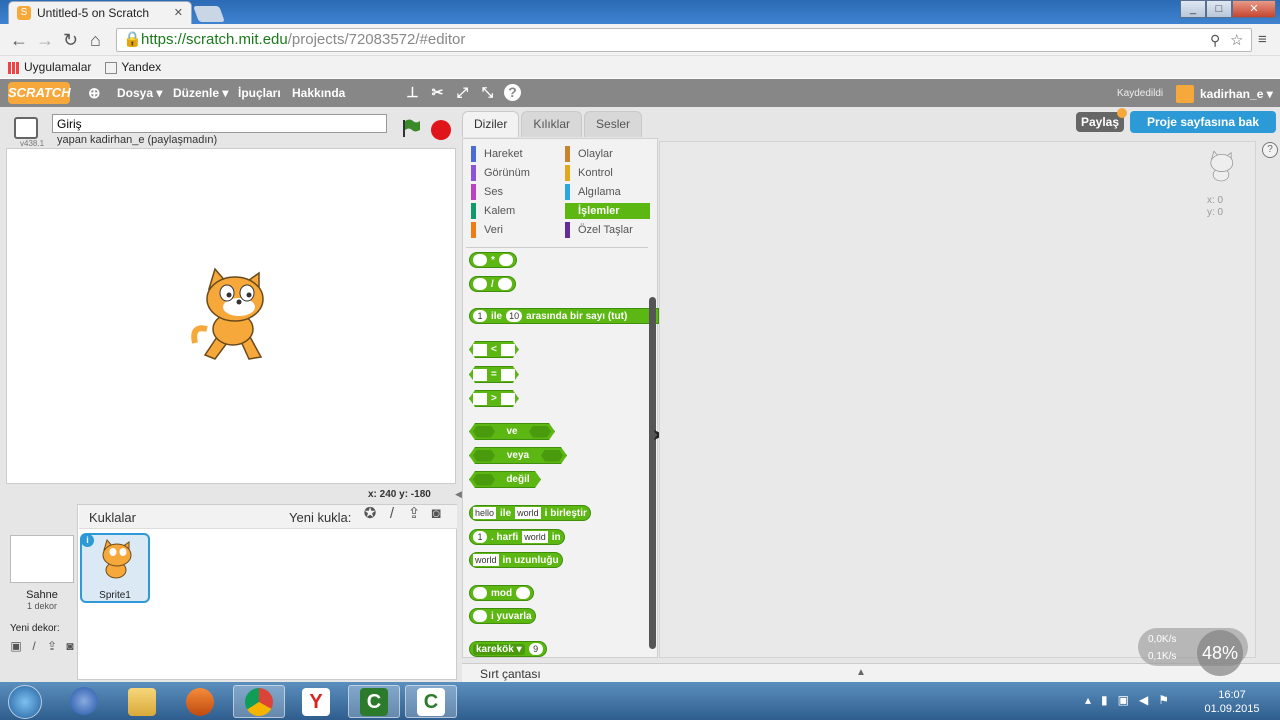 This screenshot has height=720, width=1280. What do you see at coordinates (39, 93) in the screenshot?
I see `scratch-logo: SCRATCH` at bounding box center [39, 93].